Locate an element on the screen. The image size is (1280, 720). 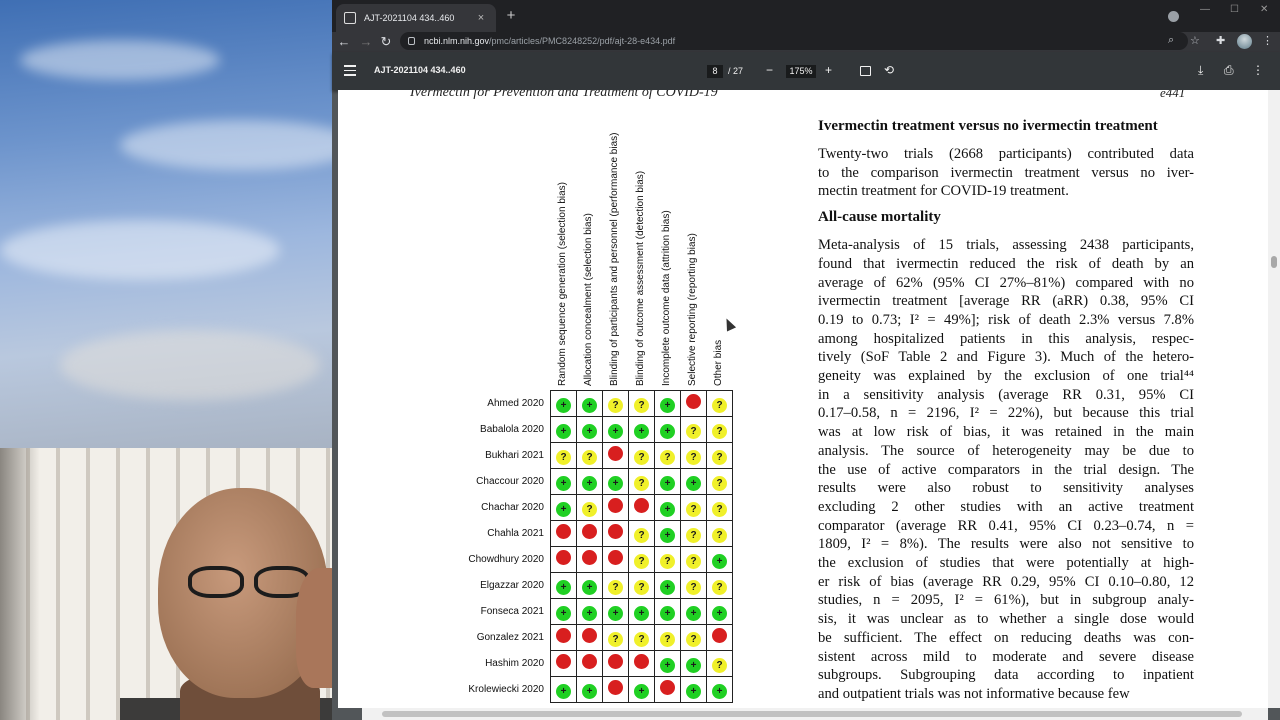
new-tab-button: + is located at coordinates (511, 15).